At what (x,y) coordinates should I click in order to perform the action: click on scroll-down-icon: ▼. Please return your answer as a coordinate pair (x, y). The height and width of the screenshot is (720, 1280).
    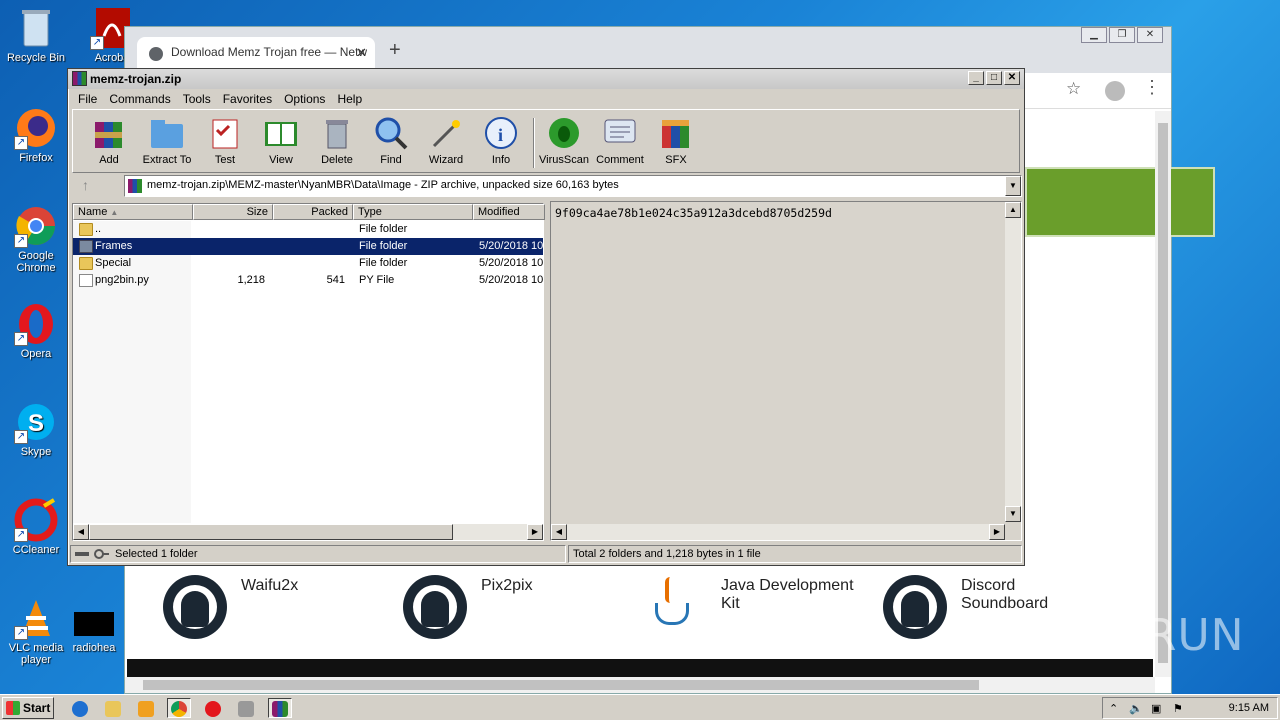
    Looking at the image, I should click on (1013, 514).